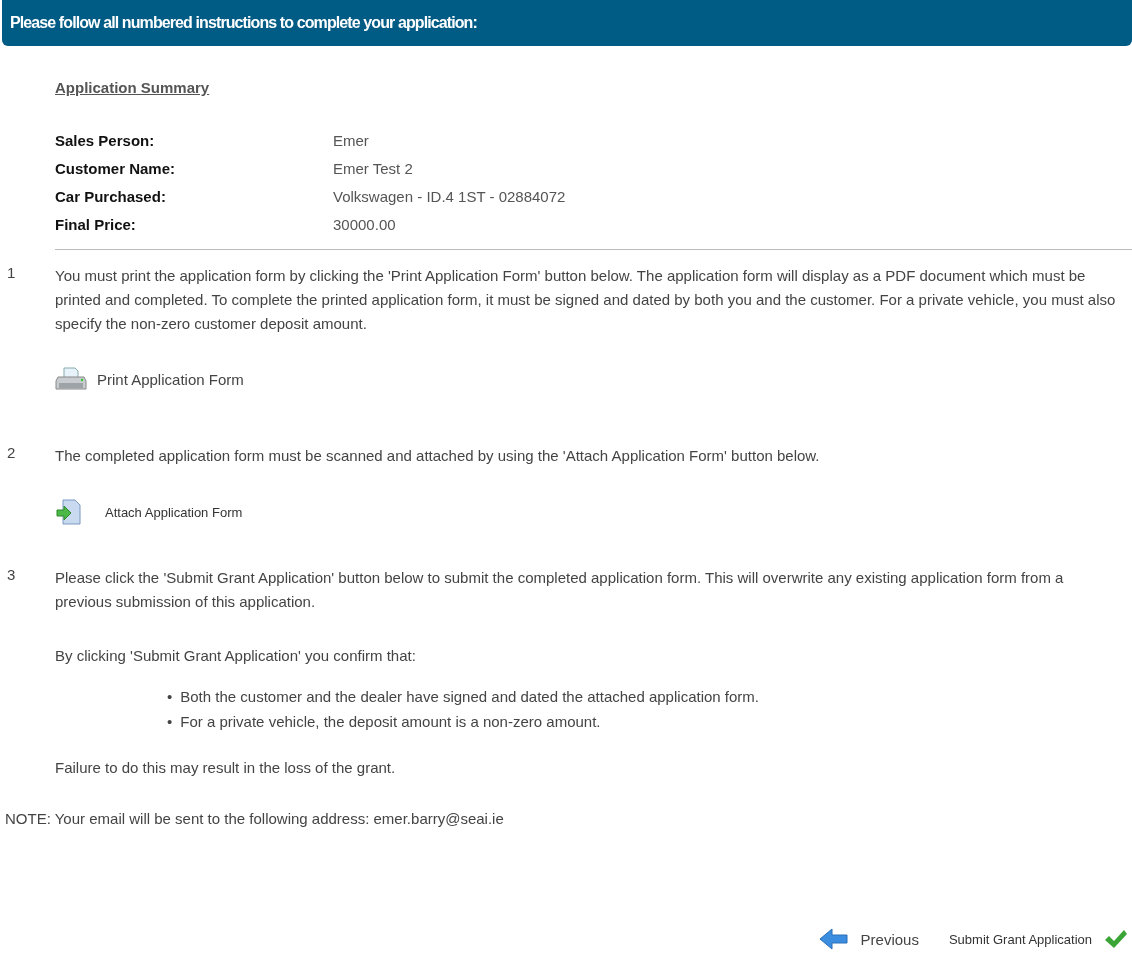 This screenshot has height=953, width=1132. Describe the element at coordinates (105, 141) in the screenshot. I see `field-label: Sales Person:` at that location.